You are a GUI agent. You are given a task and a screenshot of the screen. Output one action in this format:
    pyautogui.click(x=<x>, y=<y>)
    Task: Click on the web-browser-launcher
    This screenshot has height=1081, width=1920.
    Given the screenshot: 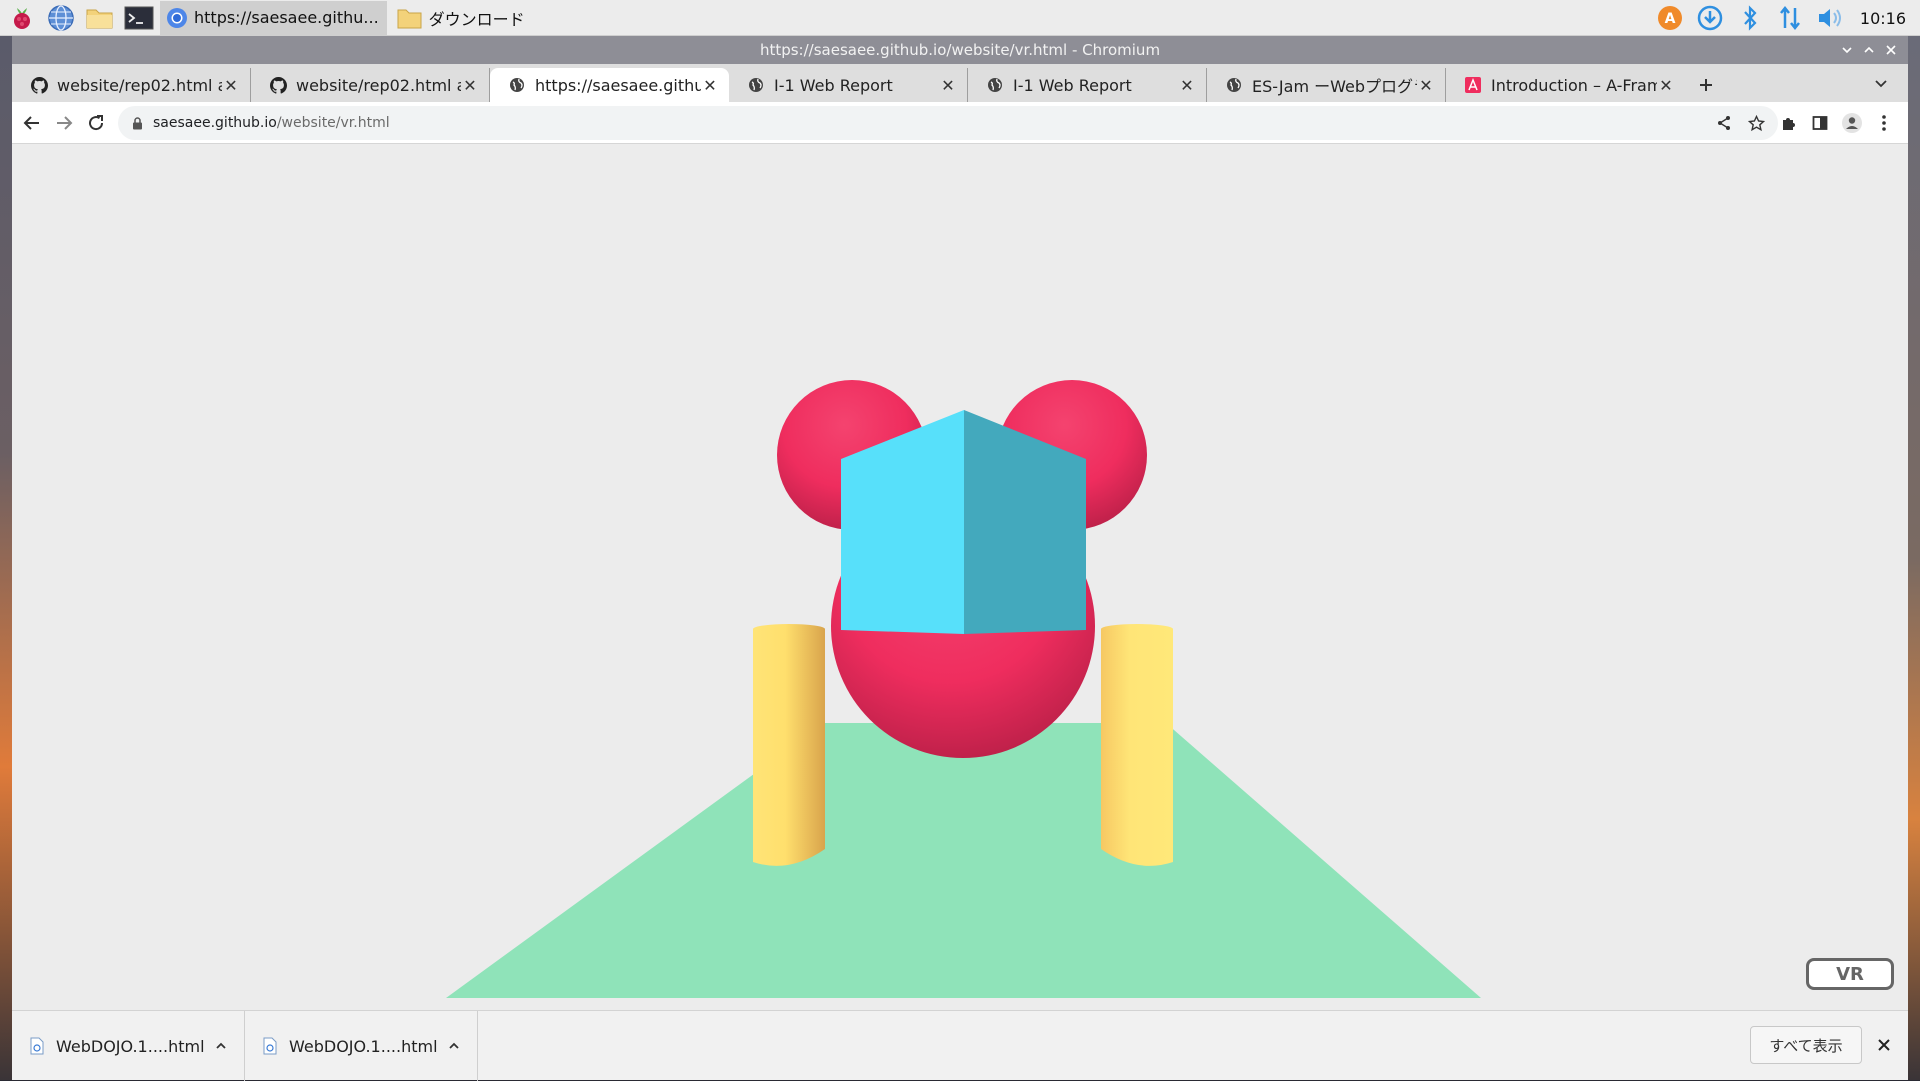 What is the action you would take?
    pyautogui.click(x=61, y=18)
    